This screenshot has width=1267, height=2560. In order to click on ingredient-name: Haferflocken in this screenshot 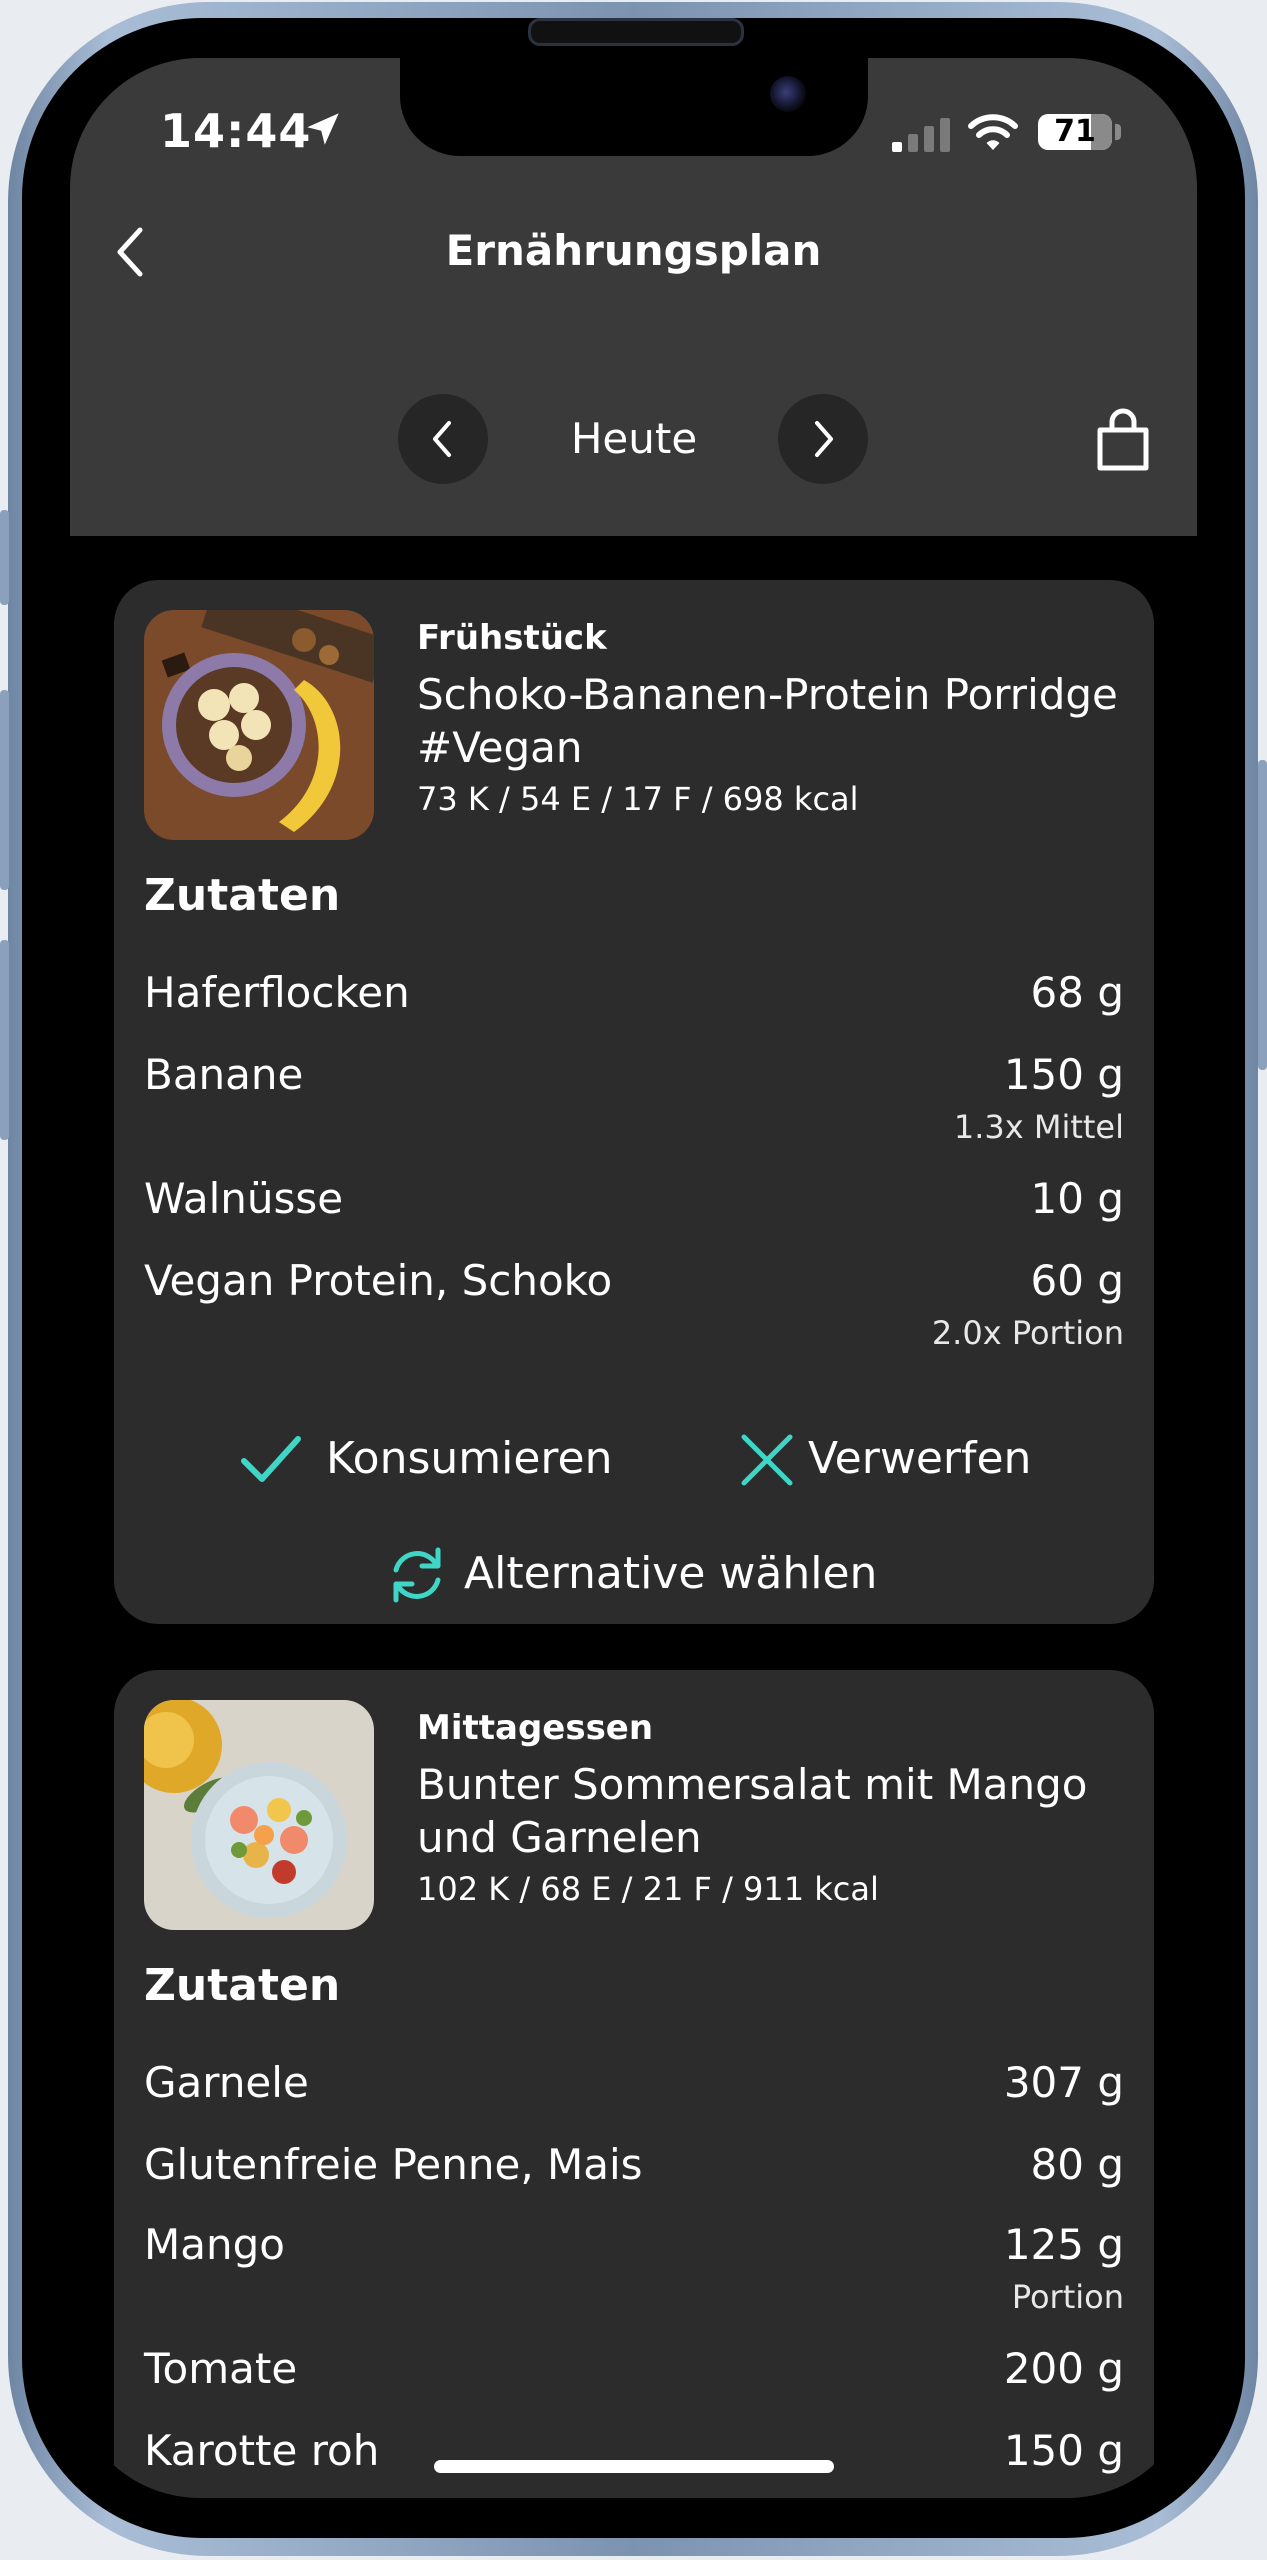, I will do `click(277, 992)`.